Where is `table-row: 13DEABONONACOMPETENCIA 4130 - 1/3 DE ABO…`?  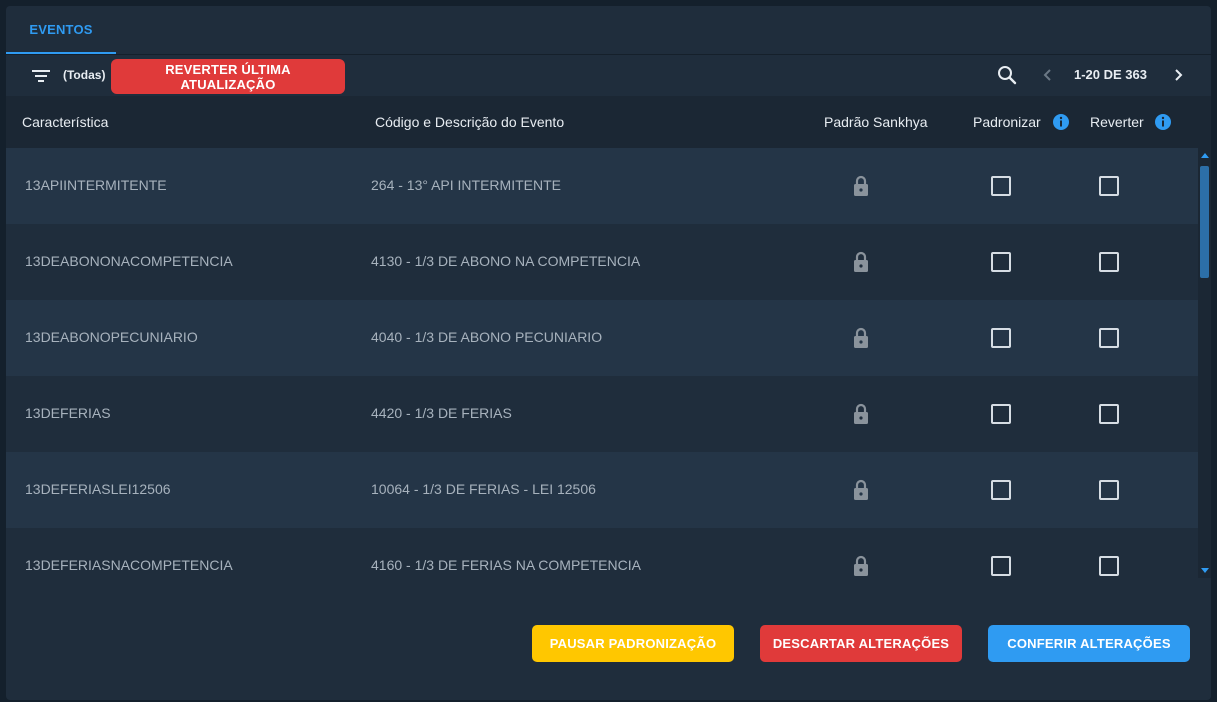
table-row: 13DEABONONACOMPETENCIA 4130 - 1/3 DE ABO… is located at coordinates (602, 262).